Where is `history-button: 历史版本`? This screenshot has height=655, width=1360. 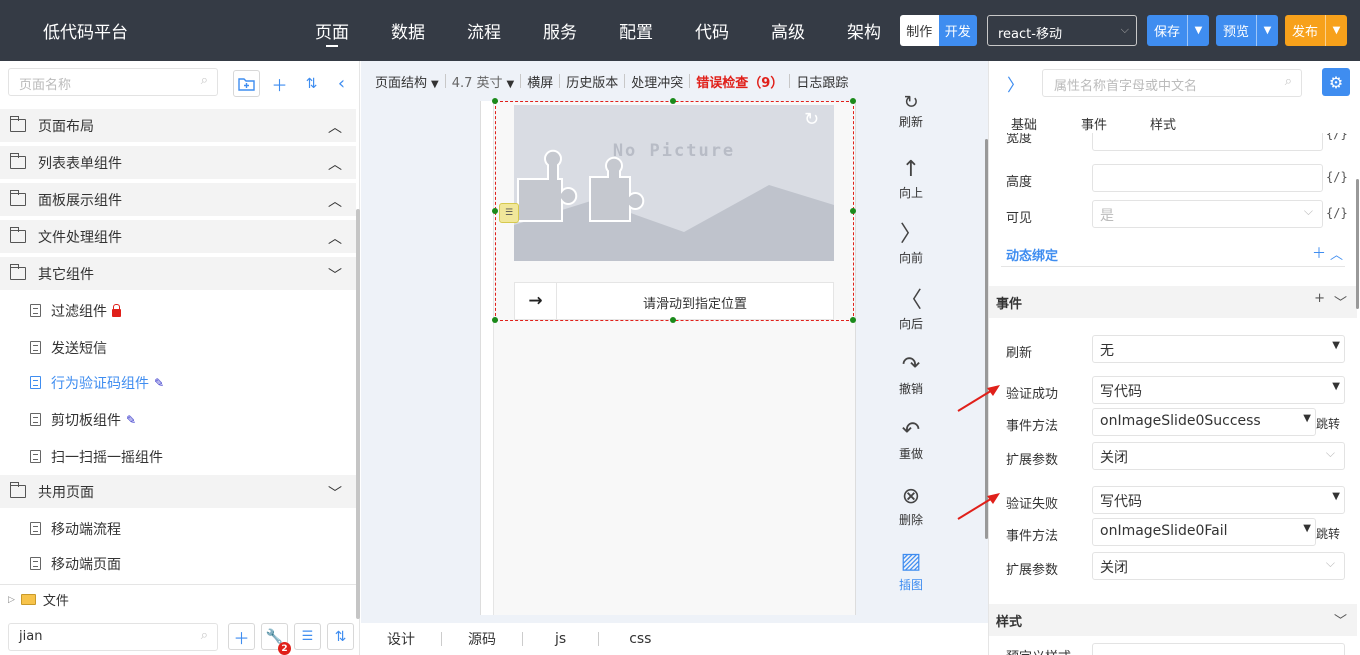
history-button: 历史版本 is located at coordinates (592, 81).